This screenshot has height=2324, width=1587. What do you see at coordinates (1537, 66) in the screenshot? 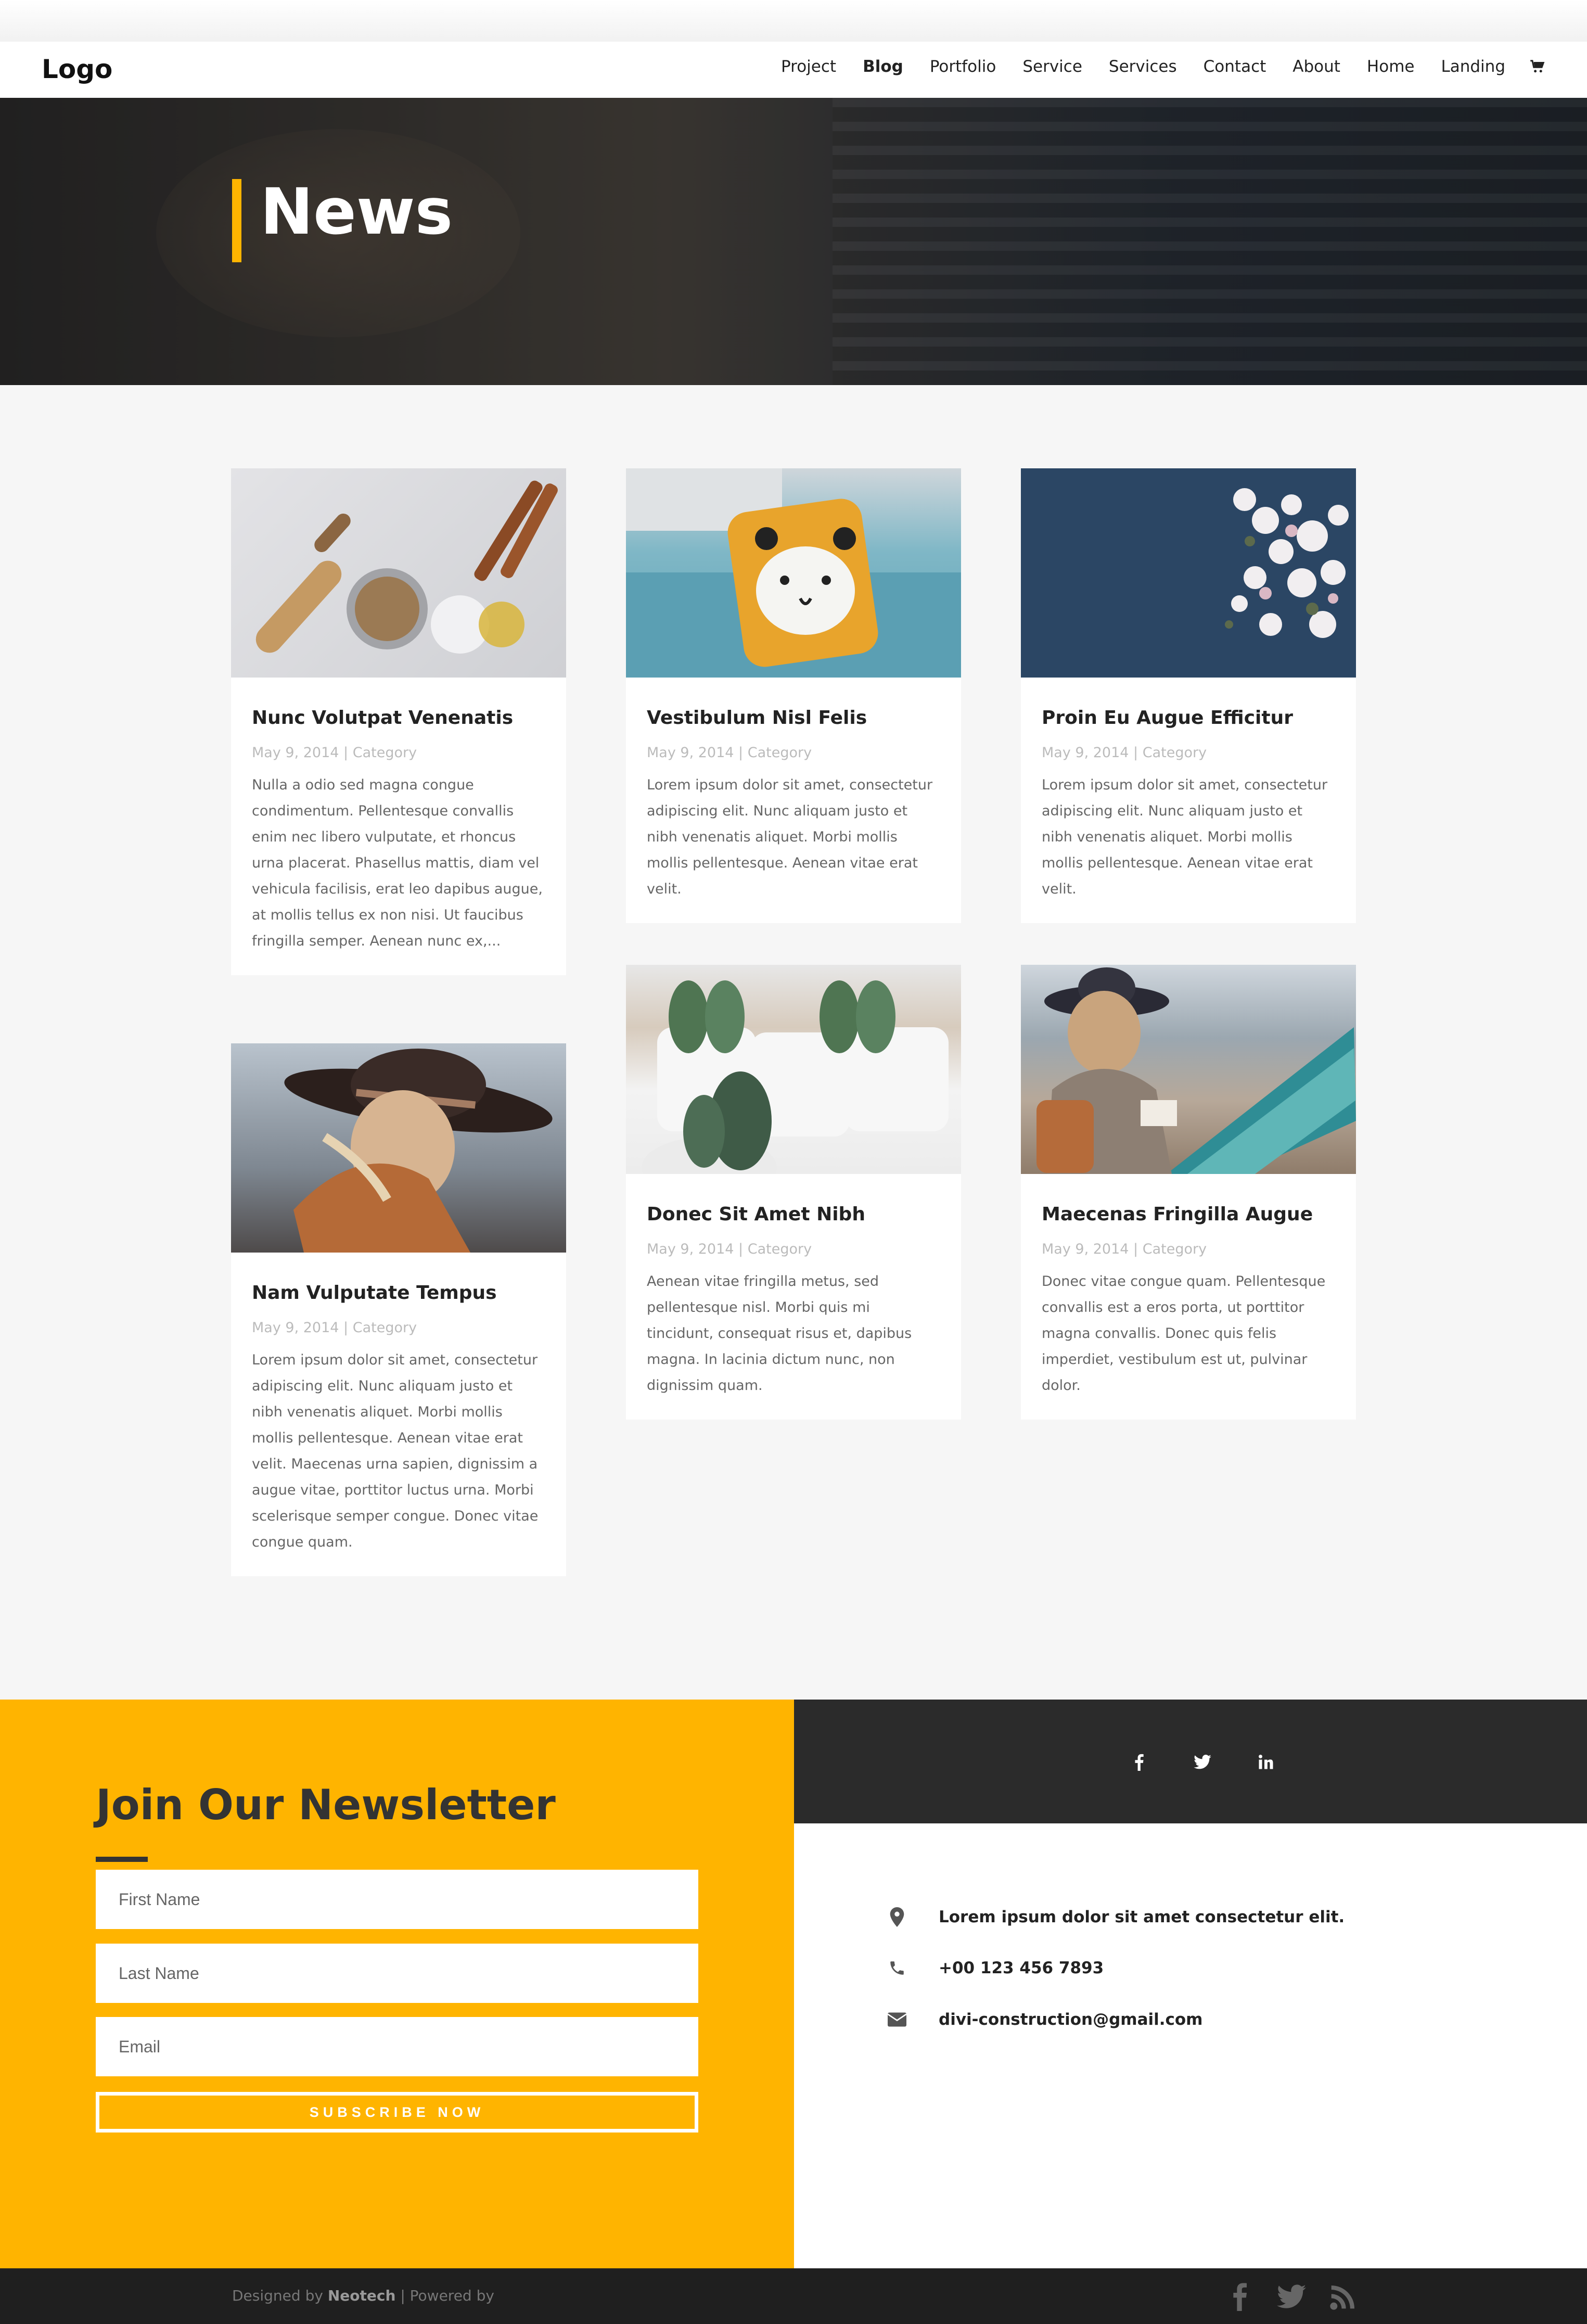
I see `cart-icon` at bounding box center [1537, 66].